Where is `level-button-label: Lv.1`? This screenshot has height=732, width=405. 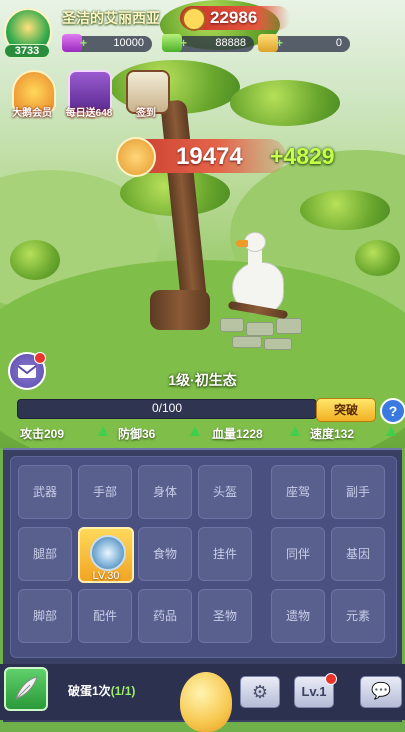 level-button-label: Lv.1 is located at coordinates (314, 691).